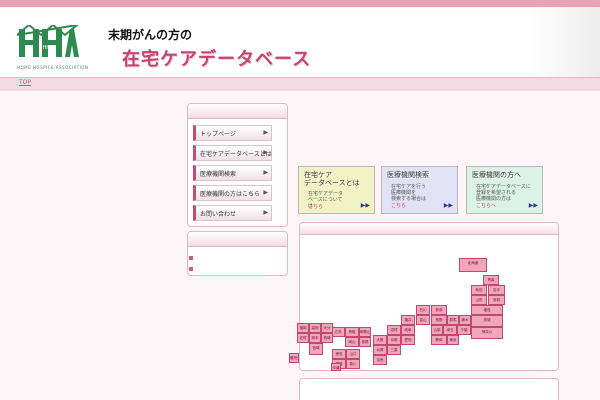 This screenshot has height=400, width=600. What do you see at coordinates (236, 154) in the screenshot?
I see `menu-item-label: 在宅ケアデータベースとは` at bounding box center [236, 154].